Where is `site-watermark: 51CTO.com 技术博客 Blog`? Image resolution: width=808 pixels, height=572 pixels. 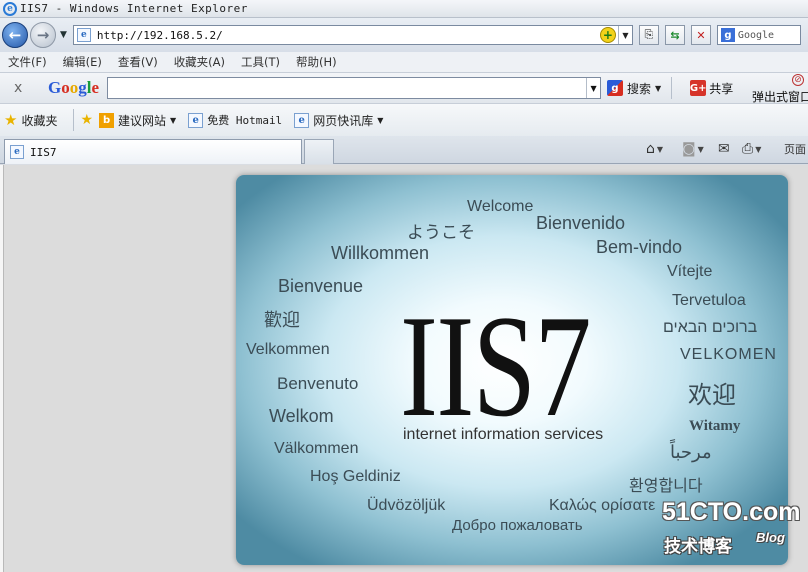
site-watermark: 51CTO.com 技术博客 Blog is located at coordinates (735, 535).